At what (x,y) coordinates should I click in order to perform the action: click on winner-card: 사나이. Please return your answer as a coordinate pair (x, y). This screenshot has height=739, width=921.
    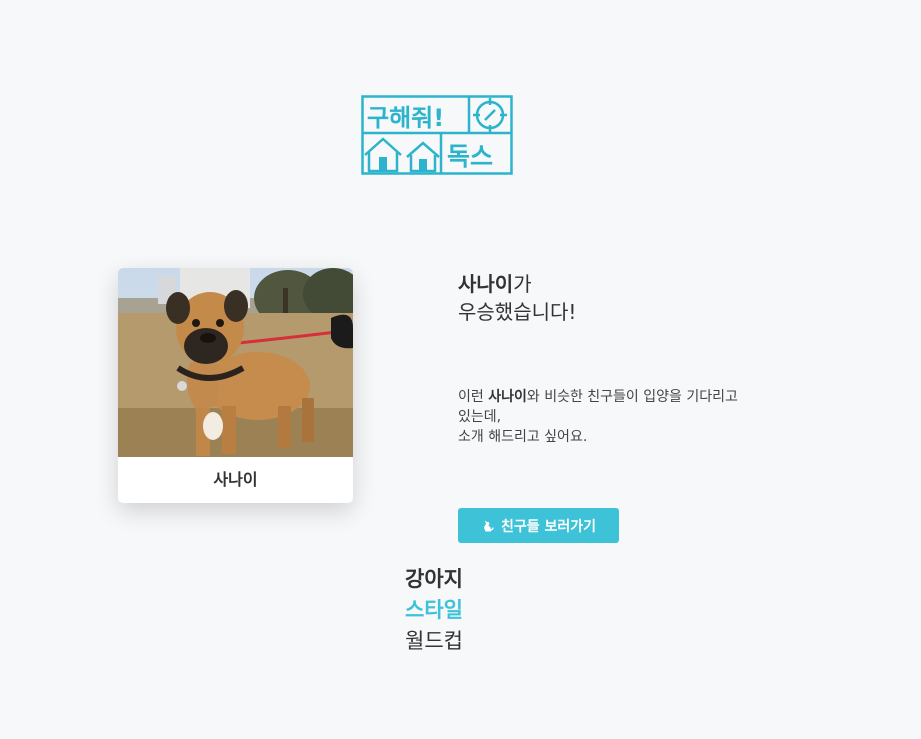
    Looking at the image, I should click on (235, 385).